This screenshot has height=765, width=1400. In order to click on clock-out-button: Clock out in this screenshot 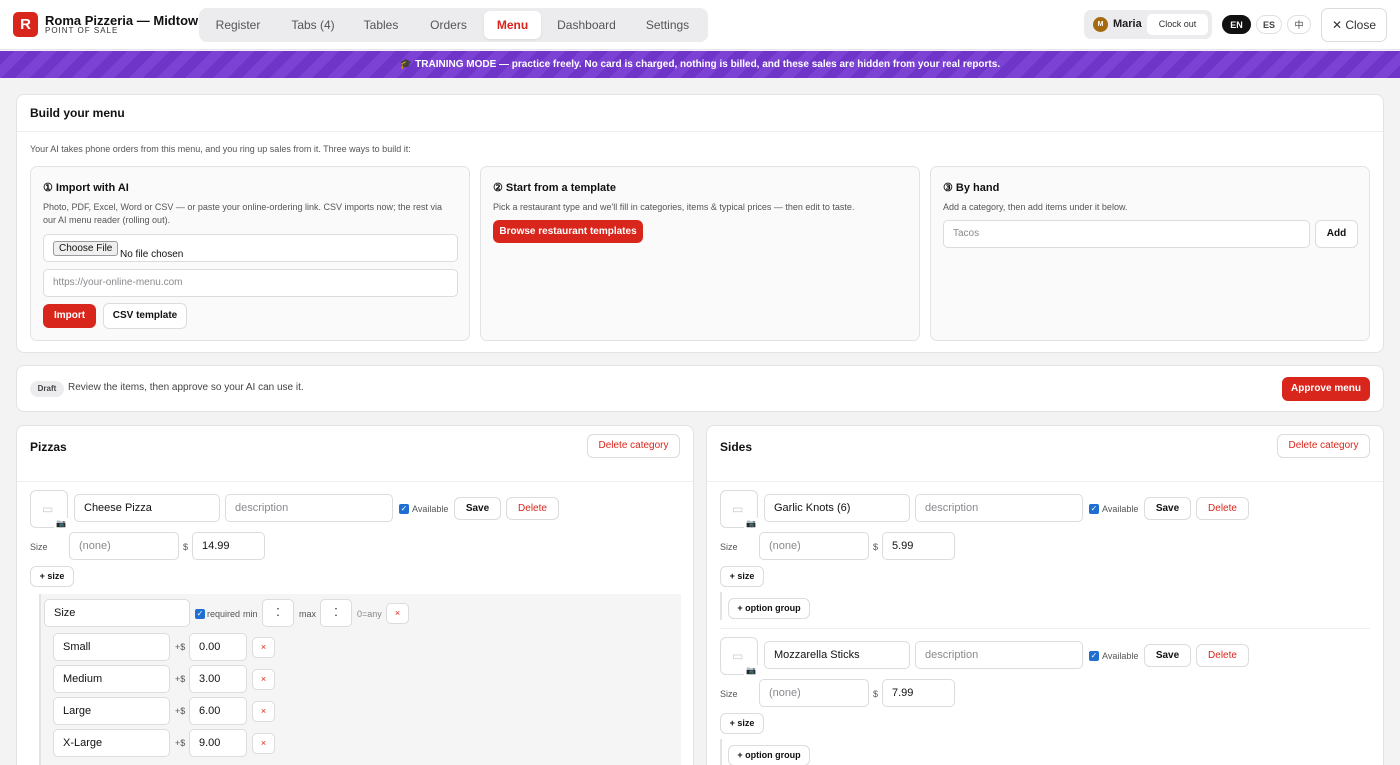, I will do `click(1177, 24)`.